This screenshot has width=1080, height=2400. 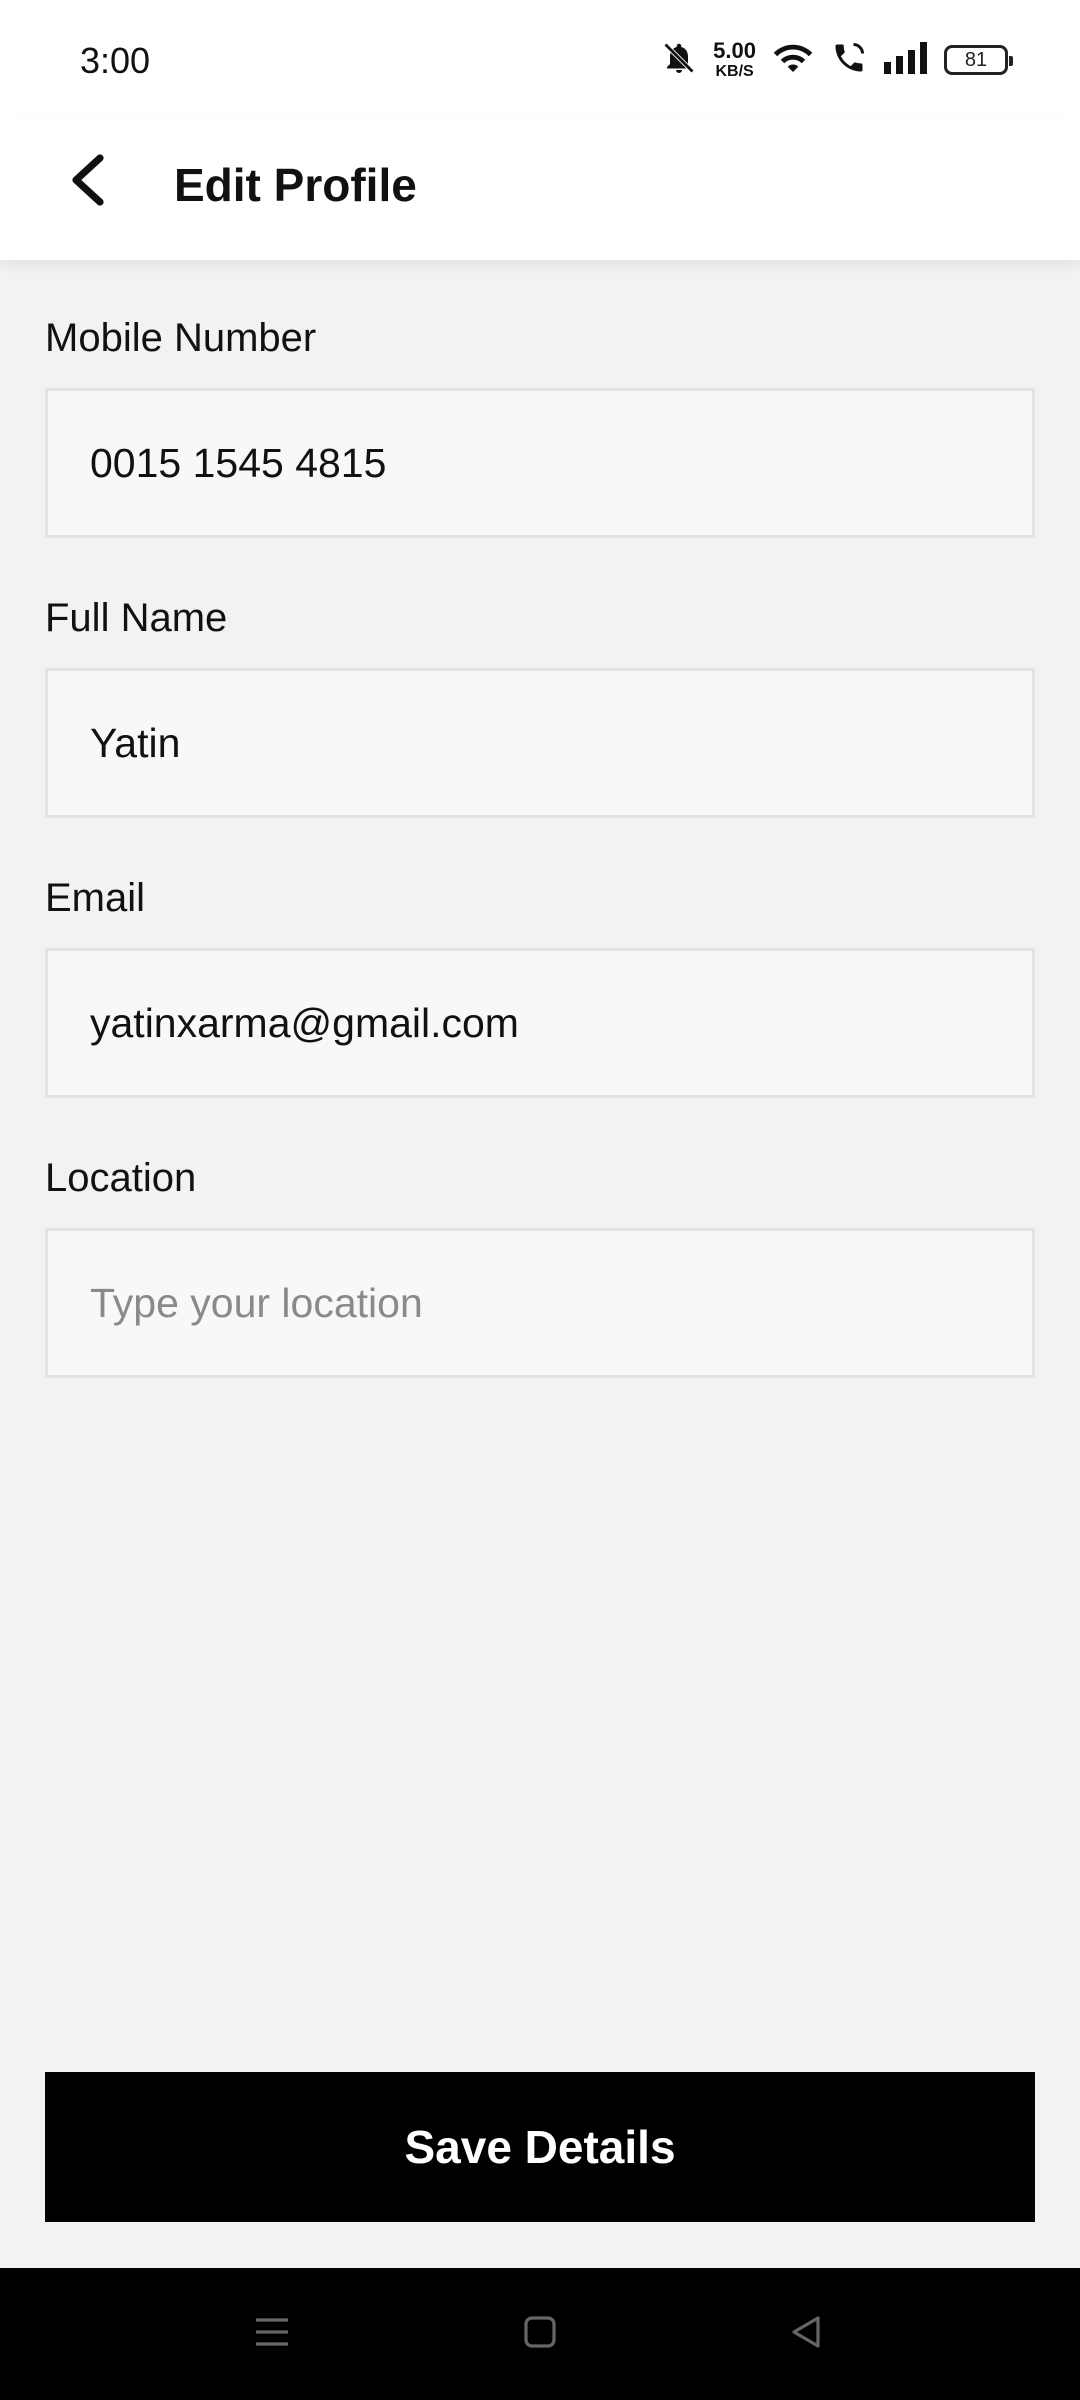 I want to click on bell-muted-icon, so click(x=679, y=60).